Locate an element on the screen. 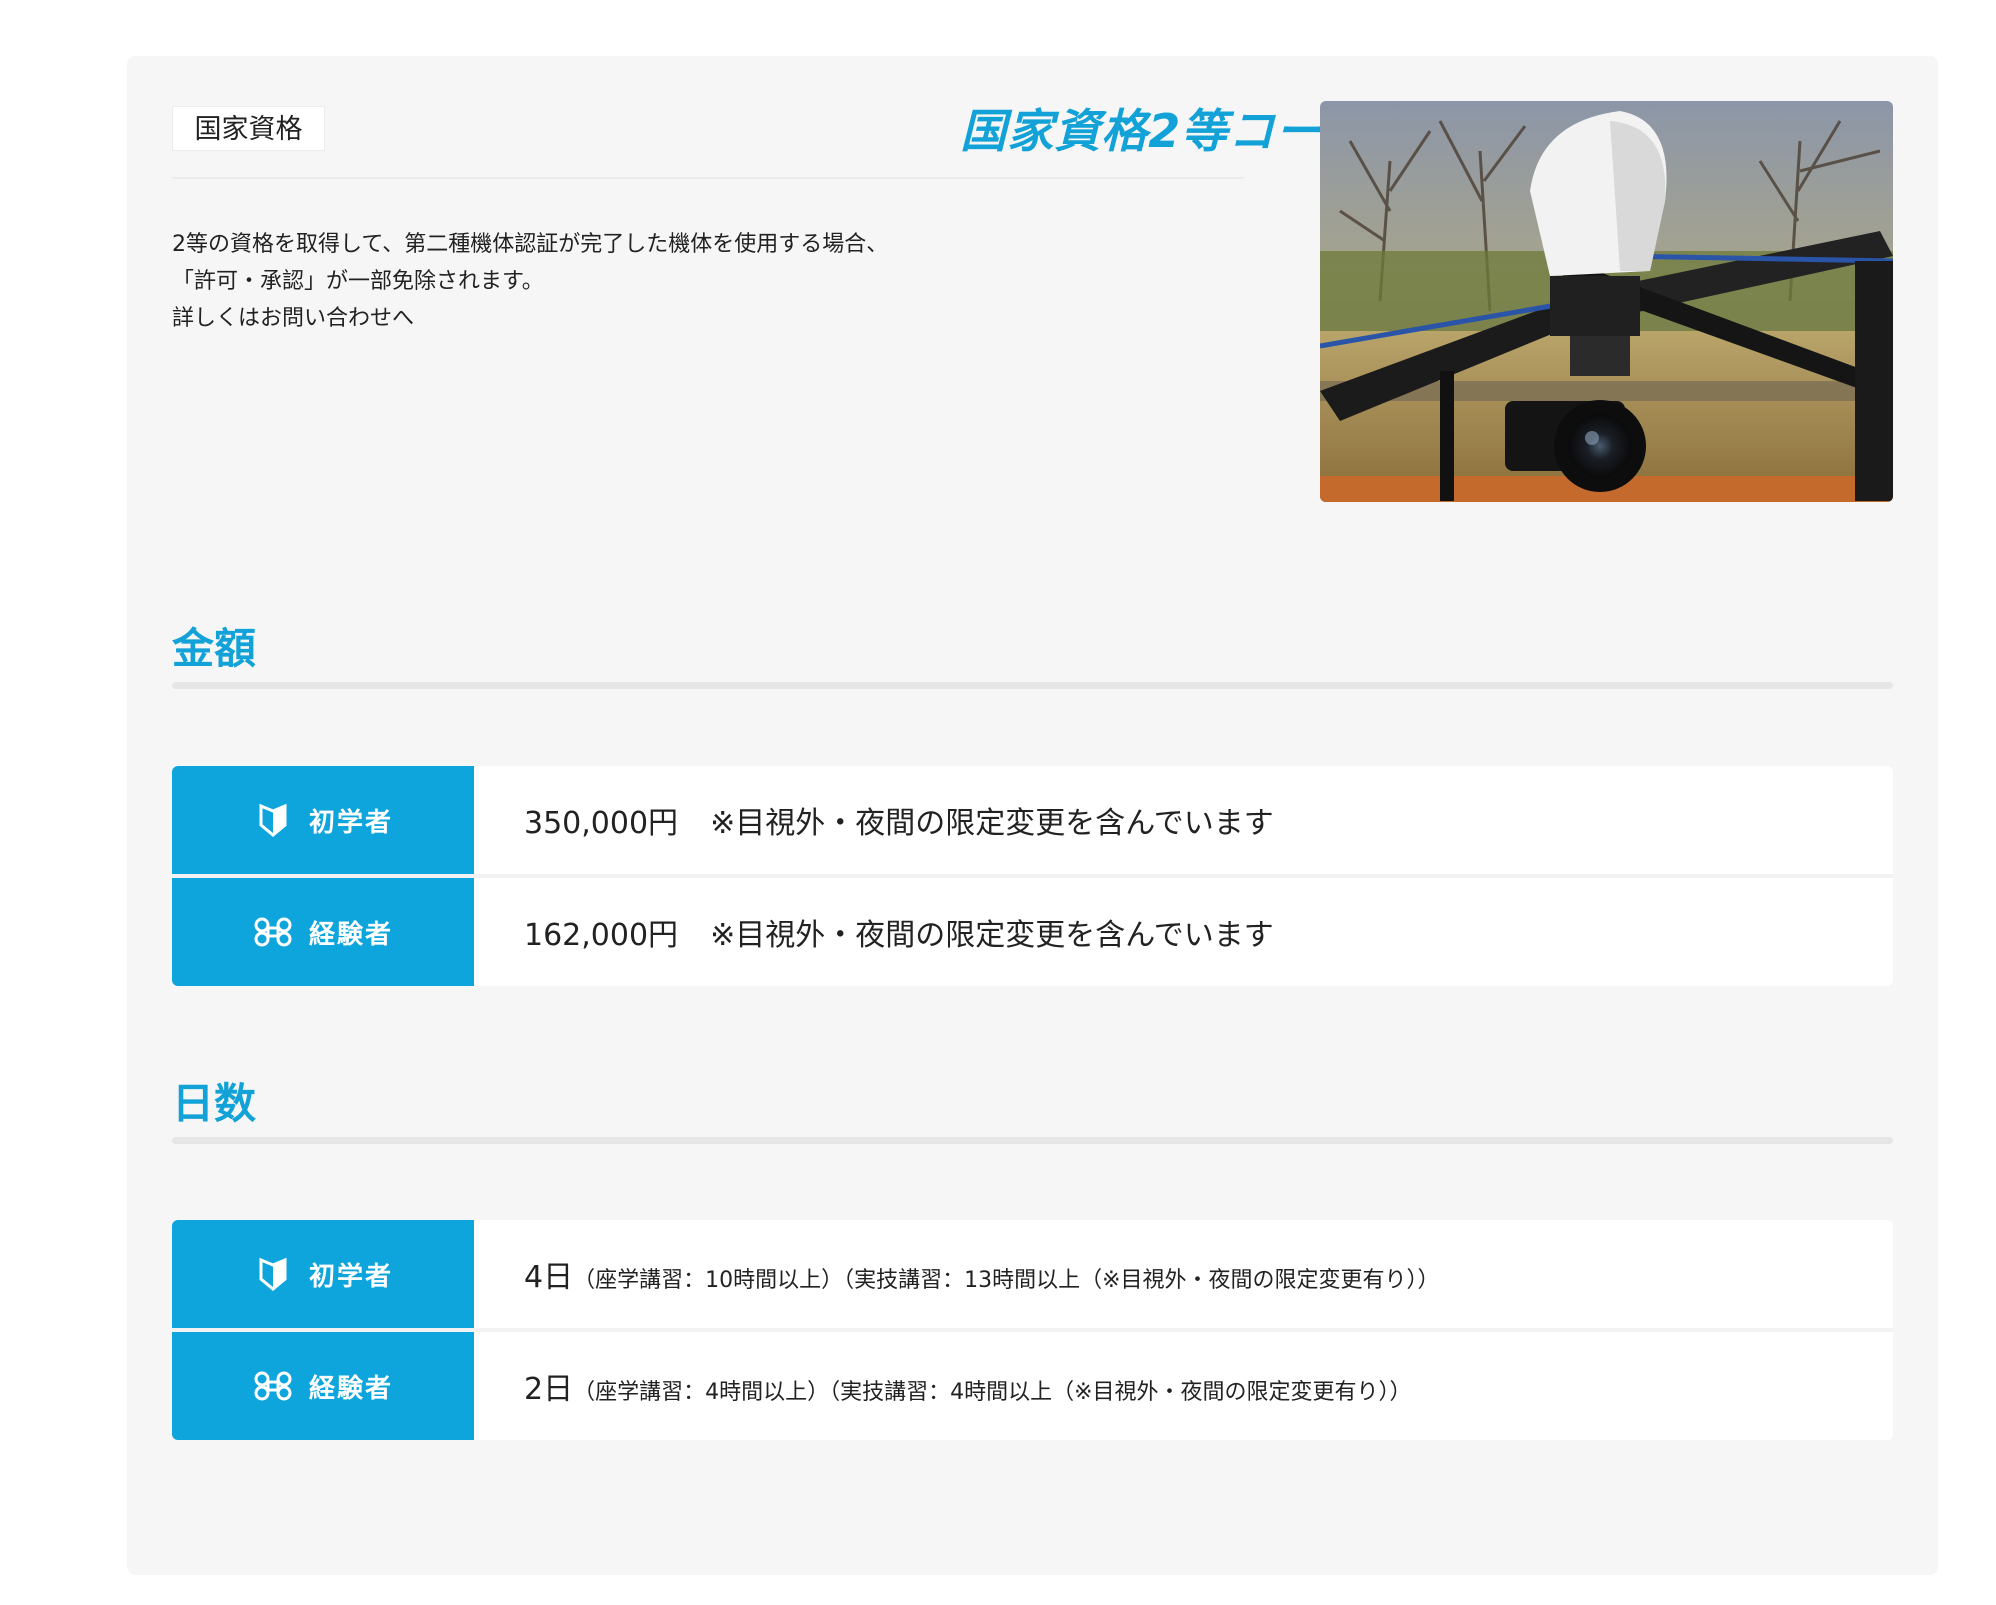 This screenshot has width=1996, height=1605. days-count: 2日 is located at coordinates (549, 1389).